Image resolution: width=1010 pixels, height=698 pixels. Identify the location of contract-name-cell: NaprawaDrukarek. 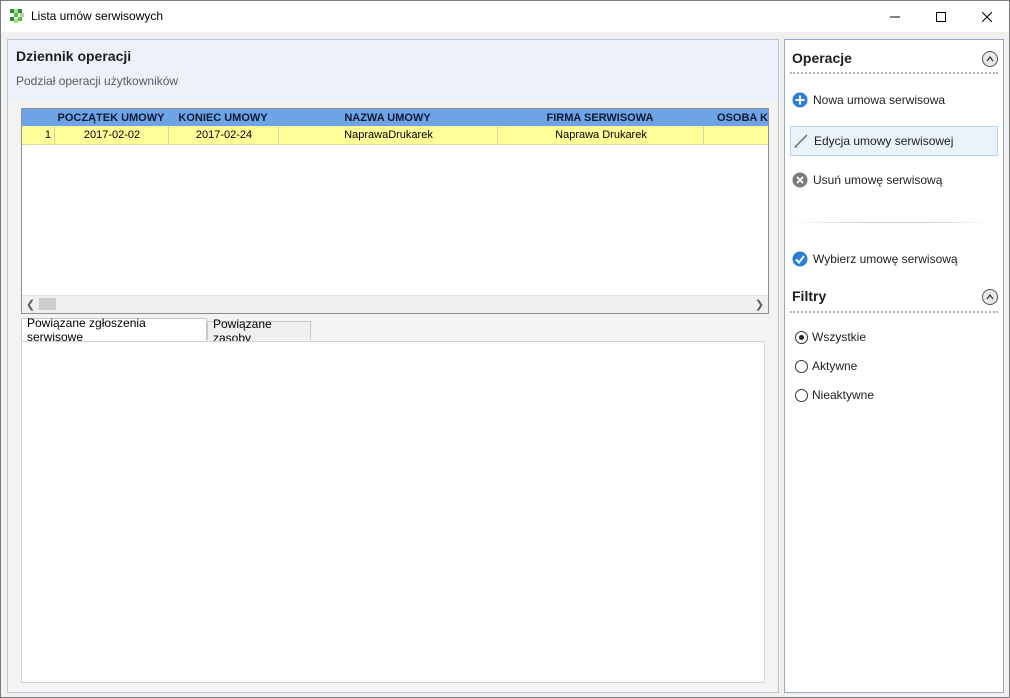
(388, 135).